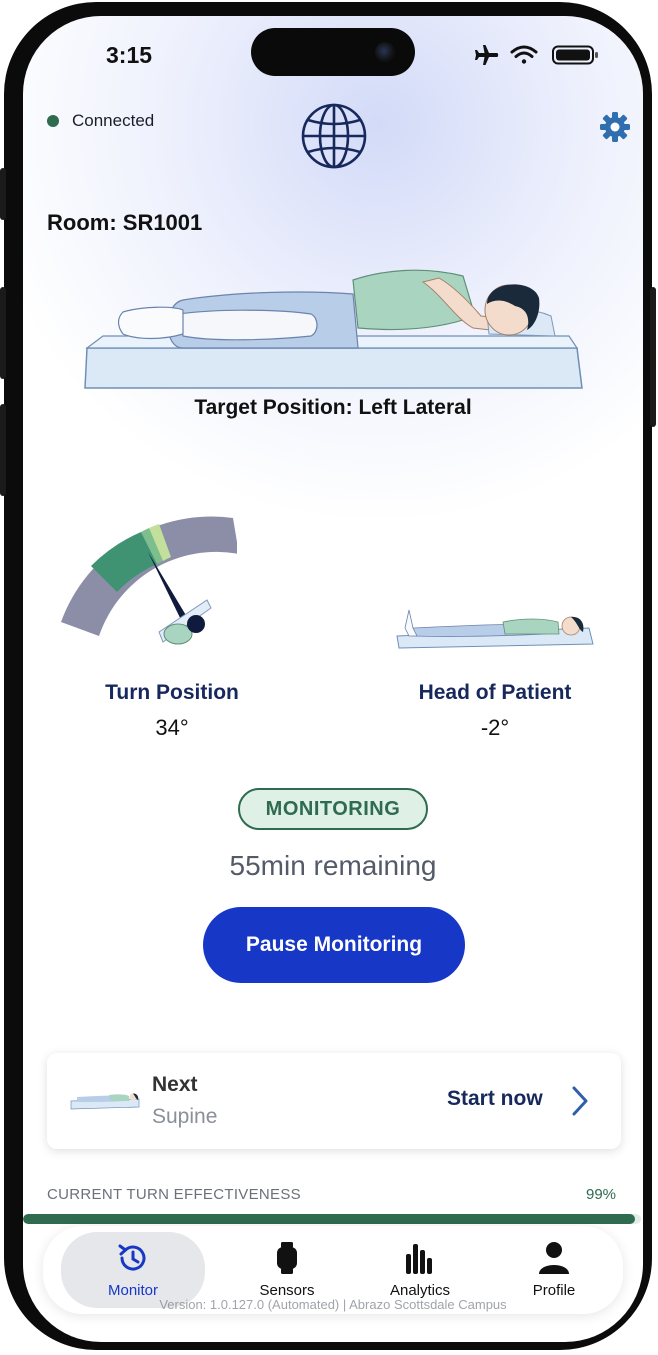 The height and width of the screenshot is (1355, 658). Describe the element at coordinates (653, 357) in the screenshot. I see `power-button` at that location.